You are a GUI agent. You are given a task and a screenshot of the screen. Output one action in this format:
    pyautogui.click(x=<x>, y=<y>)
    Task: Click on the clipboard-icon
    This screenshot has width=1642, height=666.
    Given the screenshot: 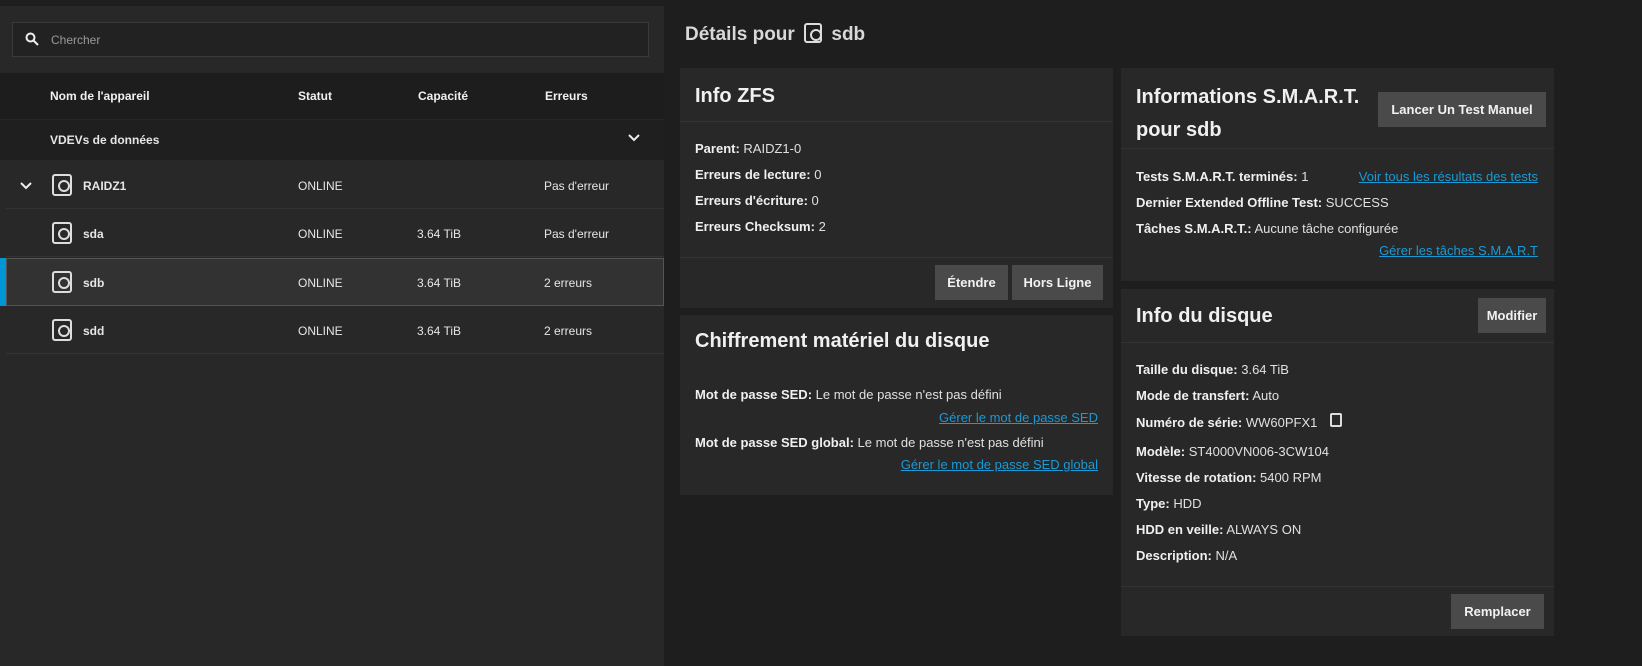 What is the action you would take?
    pyautogui.click(x=1336, y=420)
    